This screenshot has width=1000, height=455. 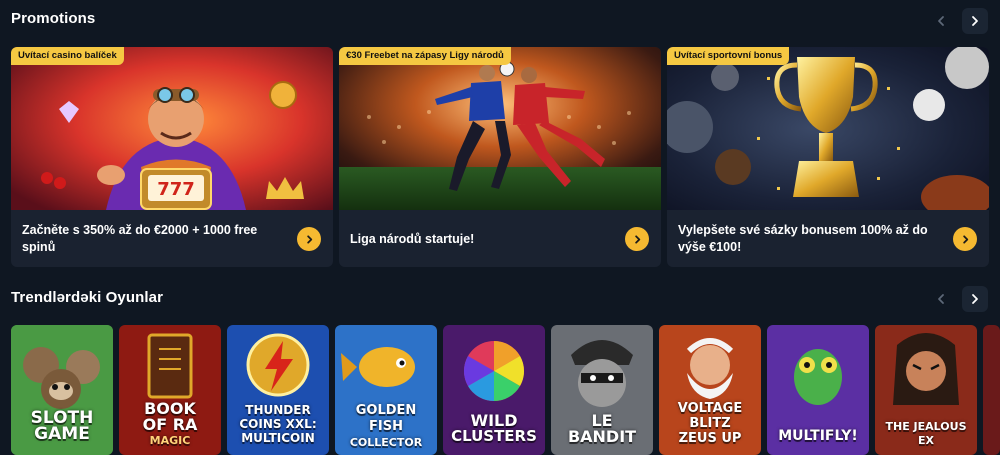 What do you see at coordinates (172, 128) in the screenshot?
I see `casino-promo-image: 777` at bounding box center [172, 128].